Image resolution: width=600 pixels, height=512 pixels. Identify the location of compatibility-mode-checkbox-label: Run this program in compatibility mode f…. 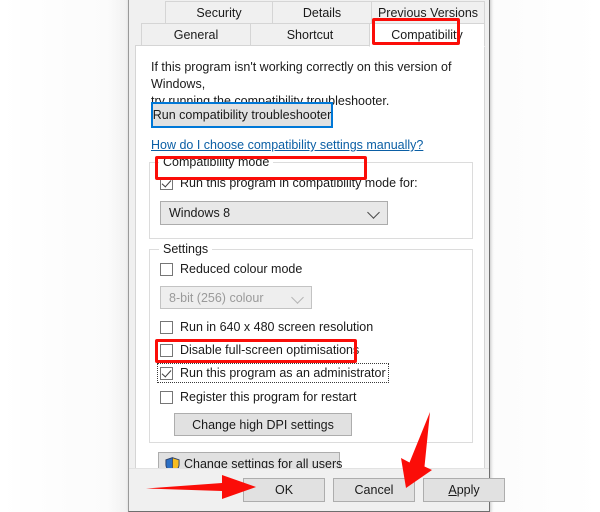
(299, 183).